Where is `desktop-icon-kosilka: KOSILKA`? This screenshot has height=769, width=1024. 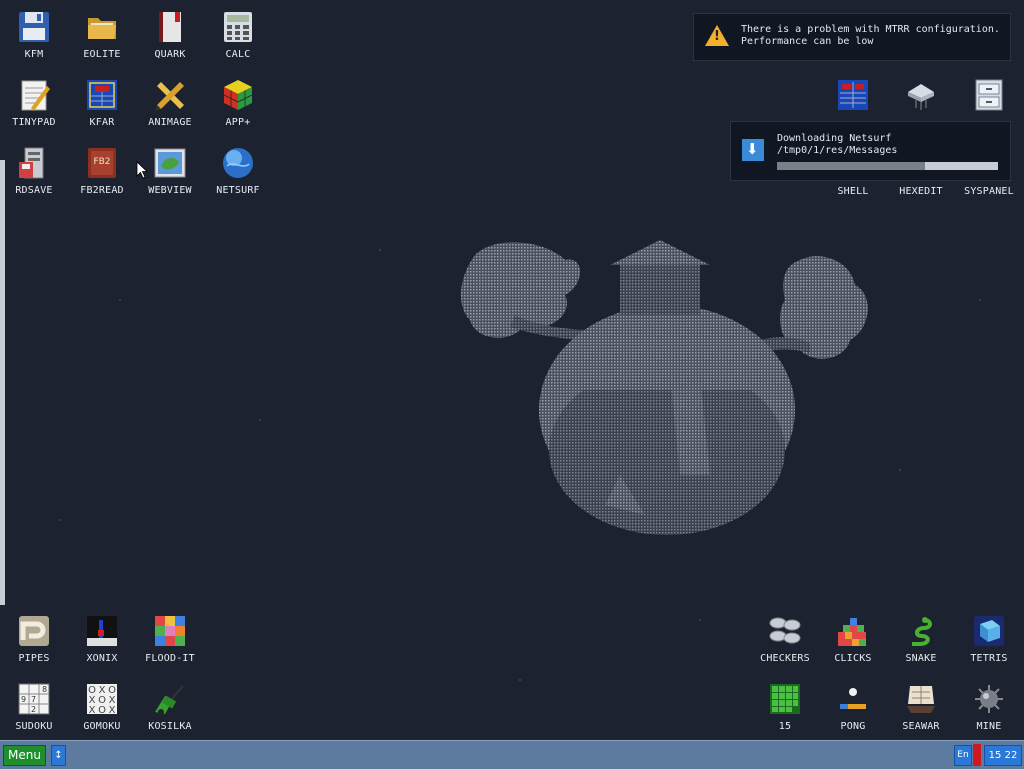
desktop-icon-kosilka: KOSILKA is located at coordinates (170, 711).